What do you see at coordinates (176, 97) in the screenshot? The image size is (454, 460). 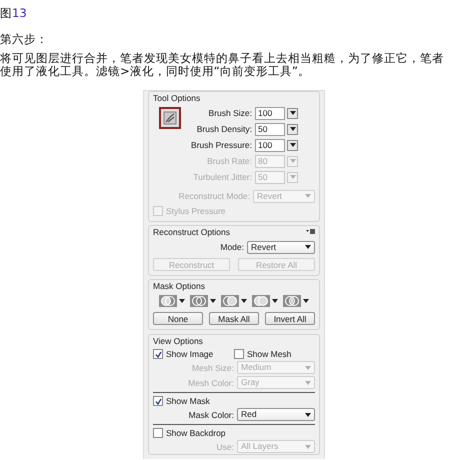 I see `section-title: Tool Options` at bounding box center [176, 97].